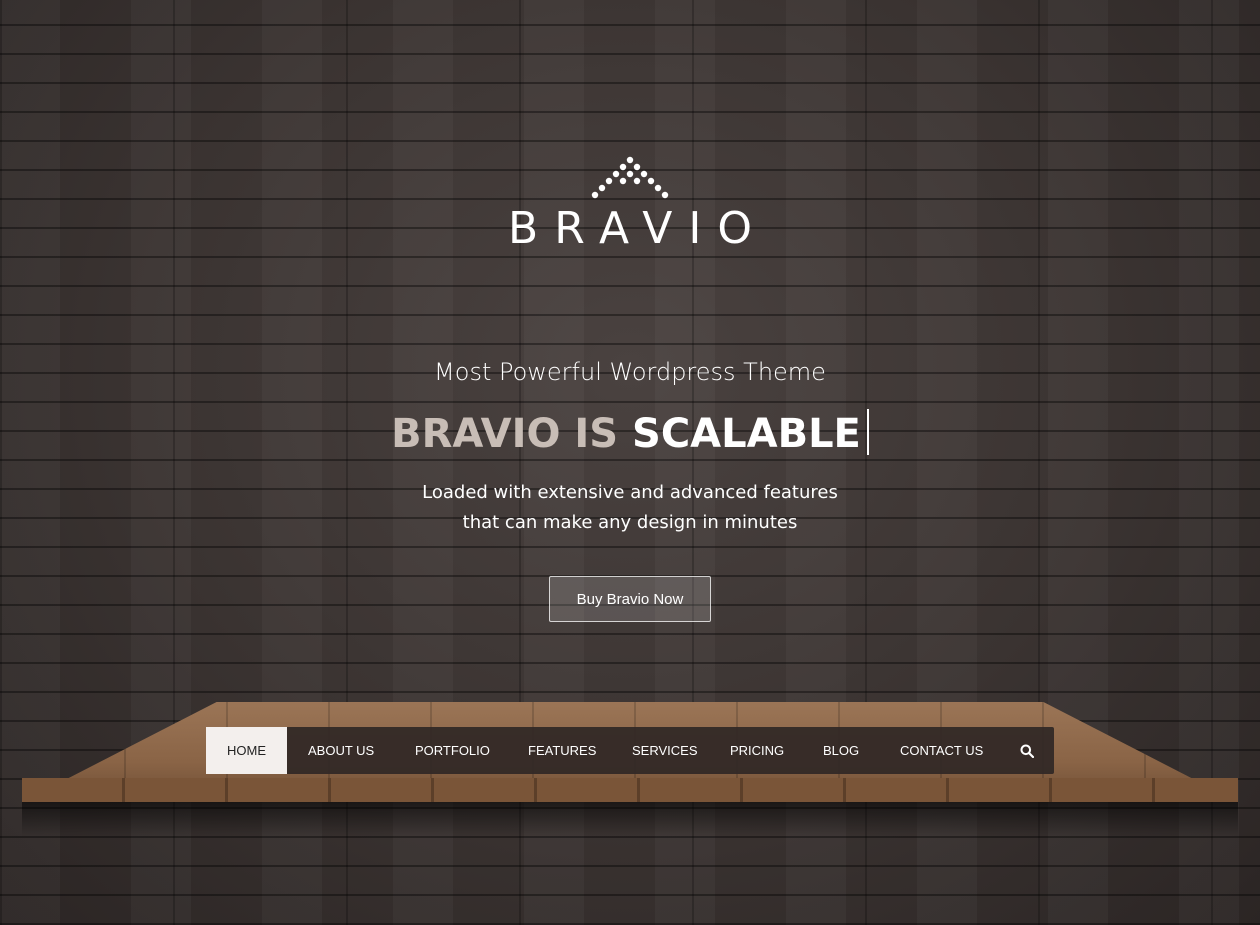 The height and width of the screenshot is (925, 1260). I want to click on dotted-triangle-icon, so click(630, 177).